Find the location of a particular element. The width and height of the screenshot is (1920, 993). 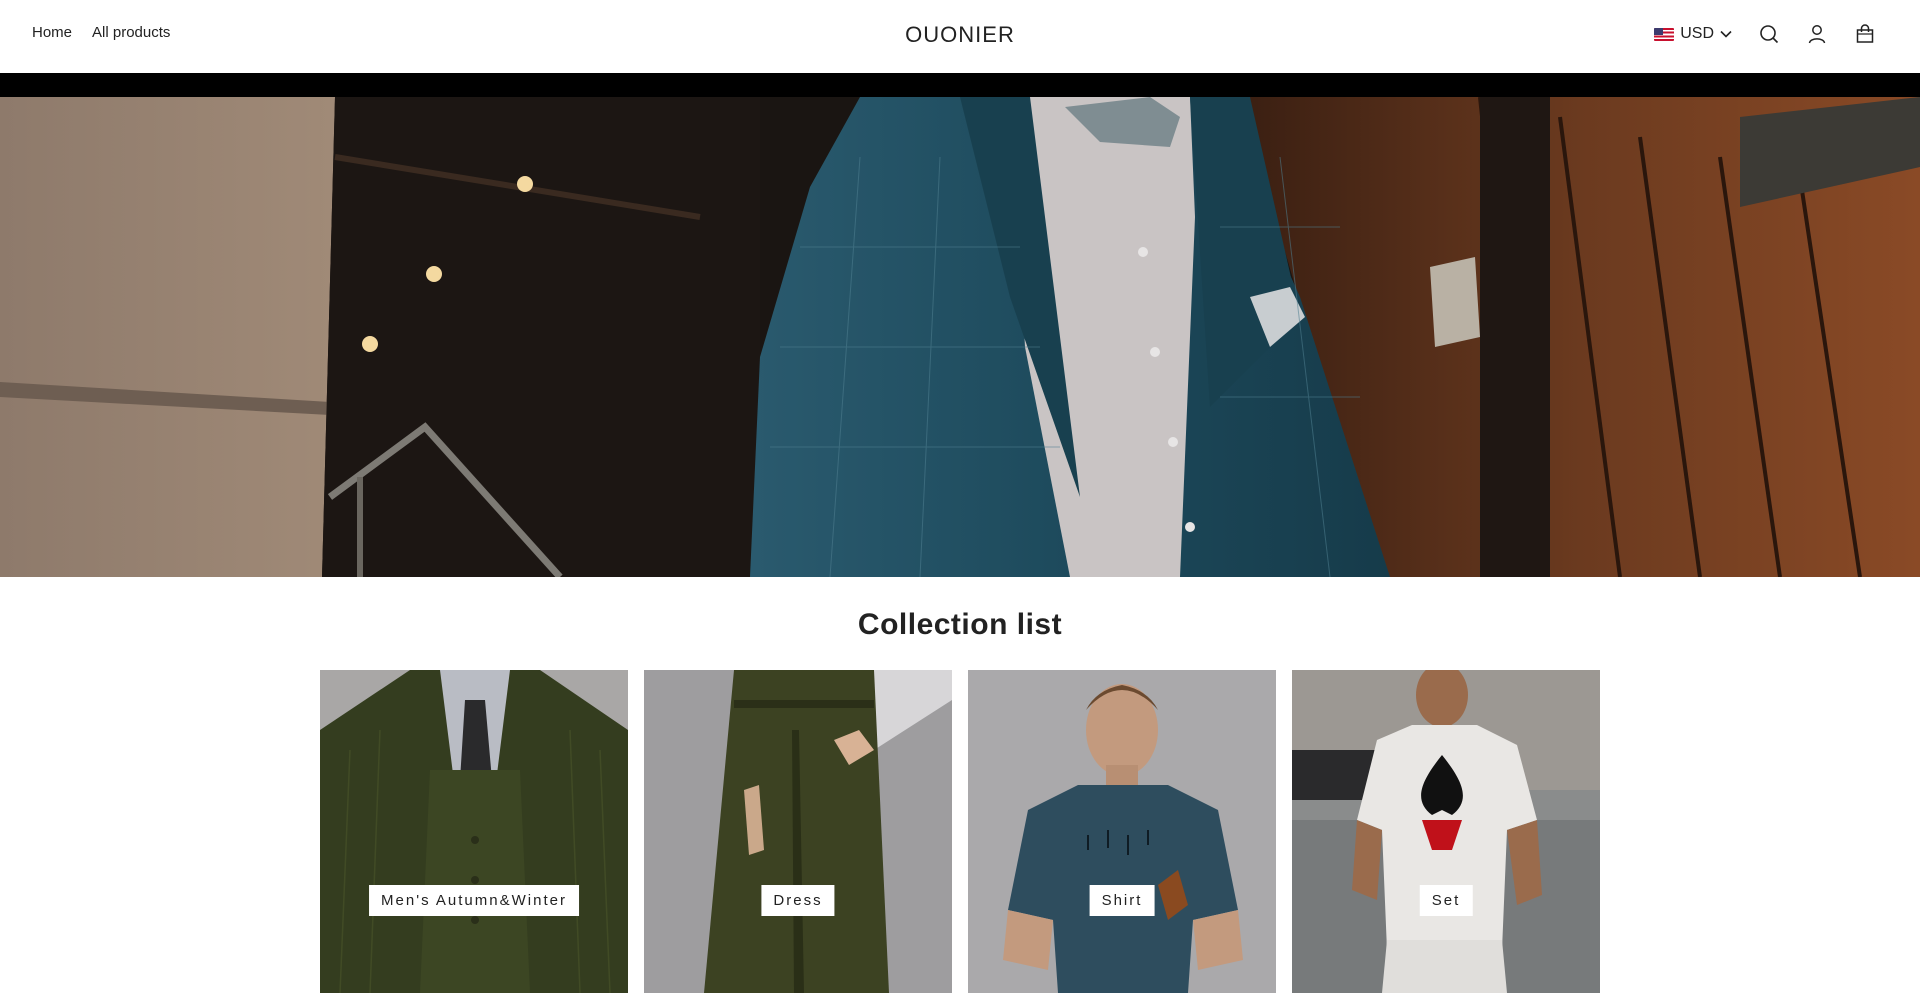

brand-logo: OUONIER is located at coordinates (960, 34).